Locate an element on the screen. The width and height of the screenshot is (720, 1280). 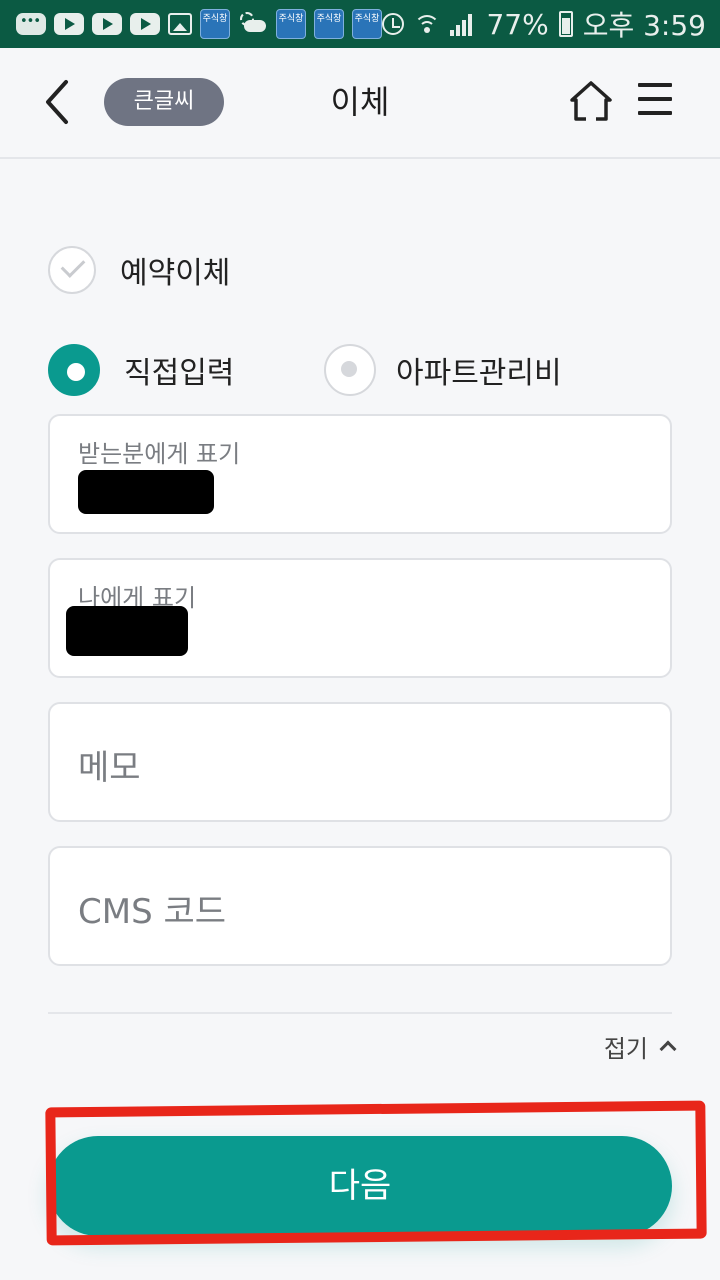
recipient-display-field: 받는분에게 표기 is located at coordinates (360, 474).